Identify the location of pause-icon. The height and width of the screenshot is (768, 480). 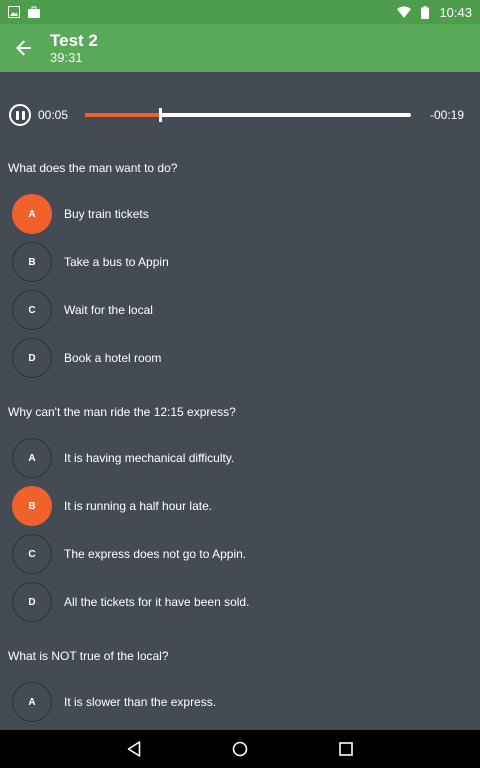
(17, 115).